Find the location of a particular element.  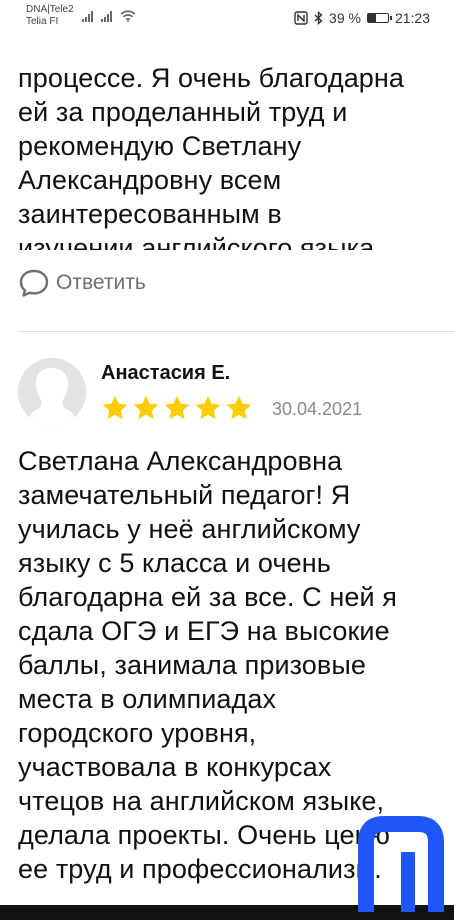

review-date: 30.04.2021 is located at coordinates (317, 409).